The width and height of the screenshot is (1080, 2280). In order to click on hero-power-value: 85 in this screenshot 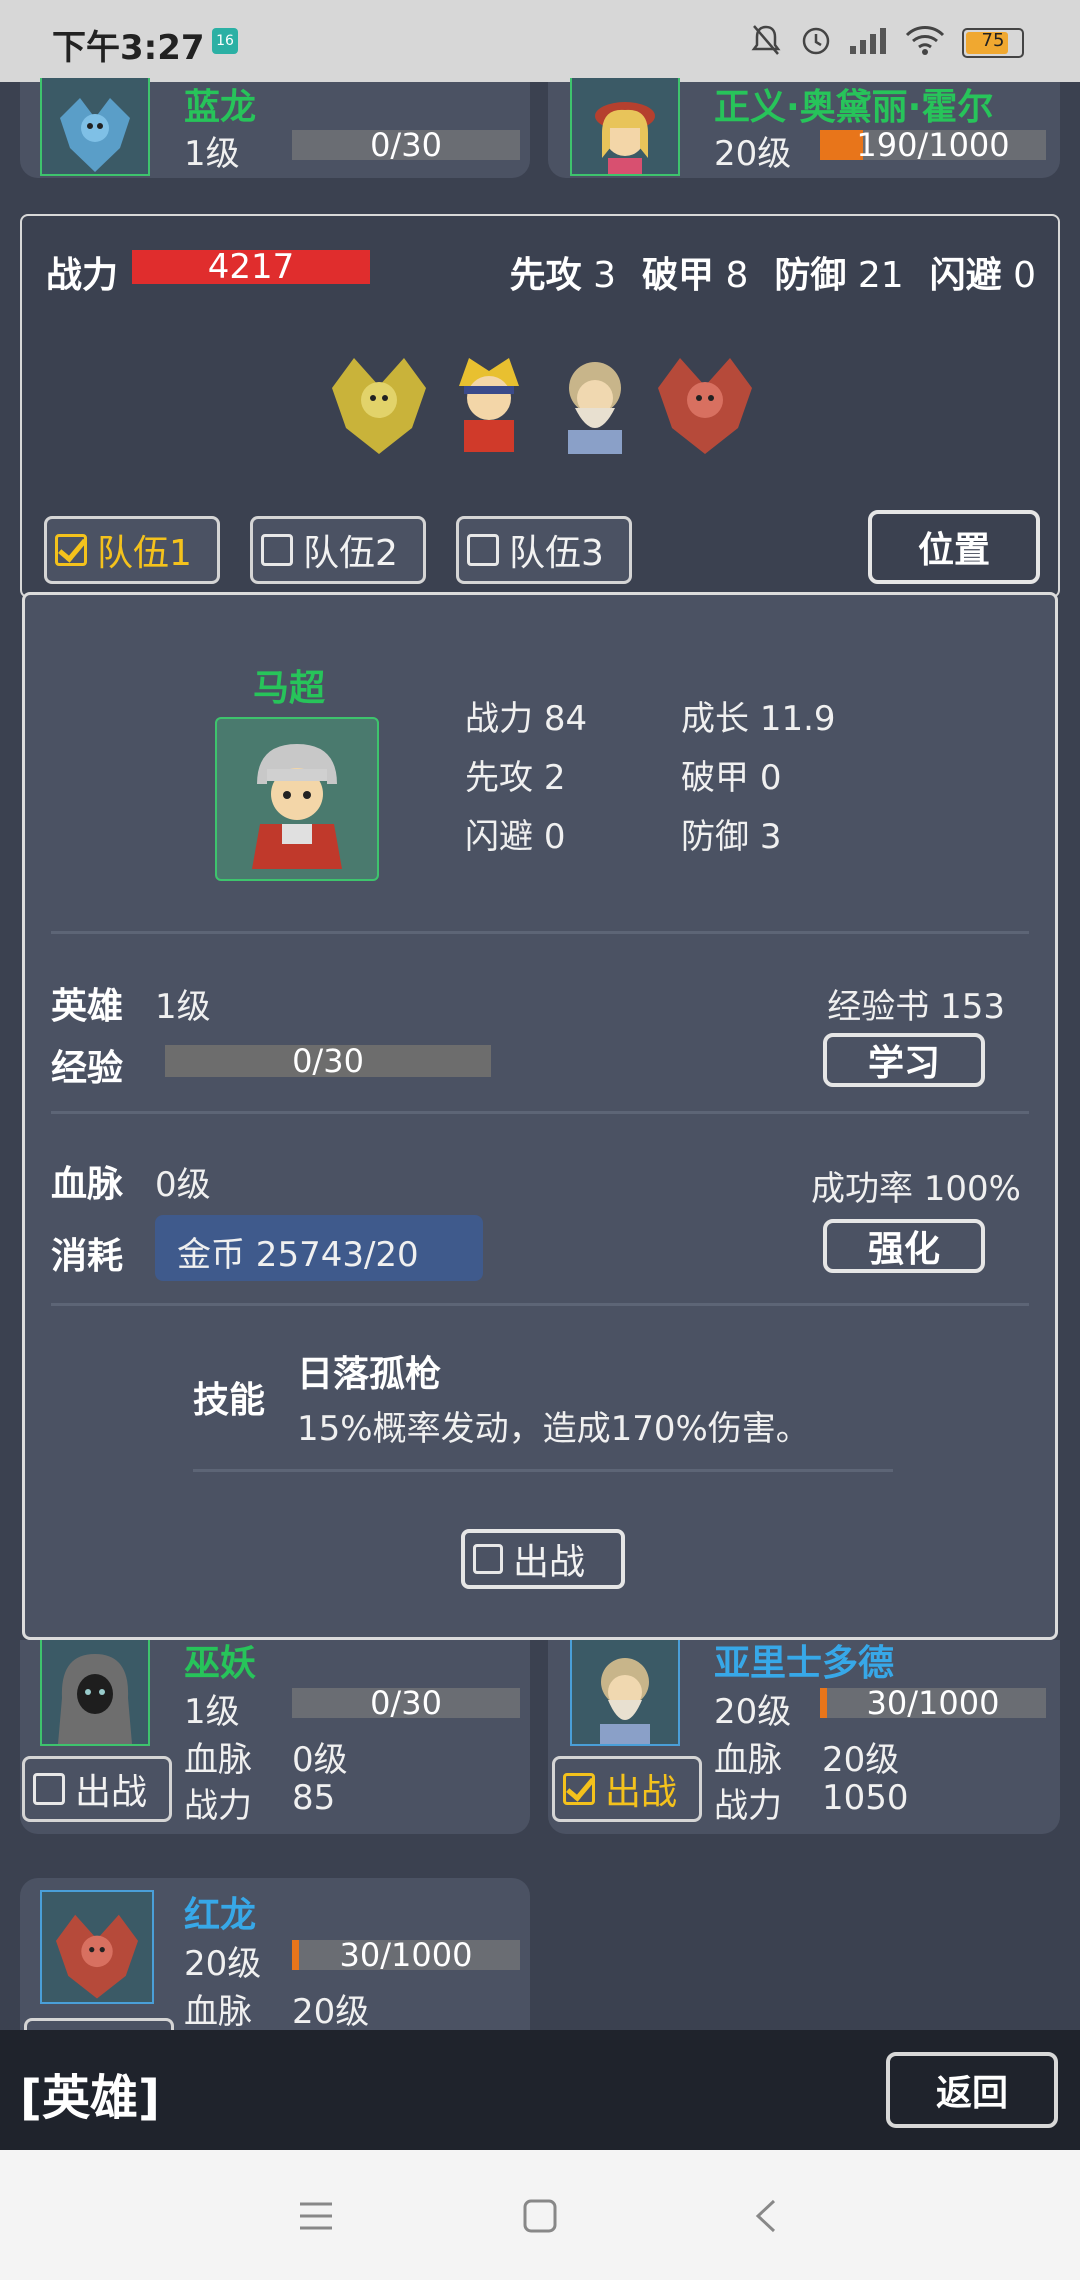, I will do `click(314, 1798)`.